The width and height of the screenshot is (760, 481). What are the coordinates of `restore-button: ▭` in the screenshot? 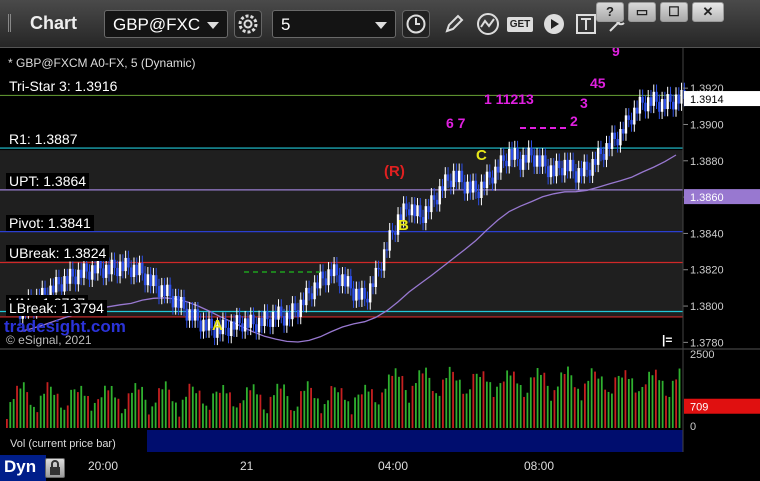 It's located at (642, 12).